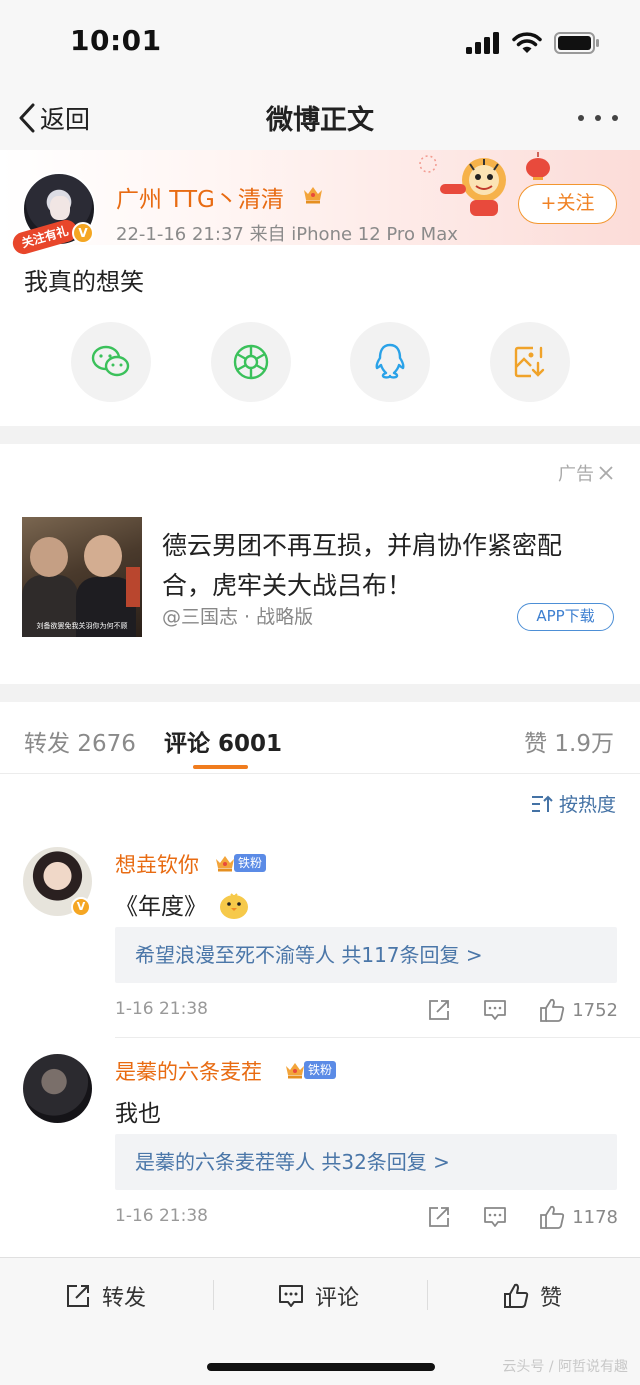  Describe the element at coordinates (366, 1162) in the screenshot. I see `comment-replies-link: 是蓁的六条麦茬等人 共32条回复 >` at that location.